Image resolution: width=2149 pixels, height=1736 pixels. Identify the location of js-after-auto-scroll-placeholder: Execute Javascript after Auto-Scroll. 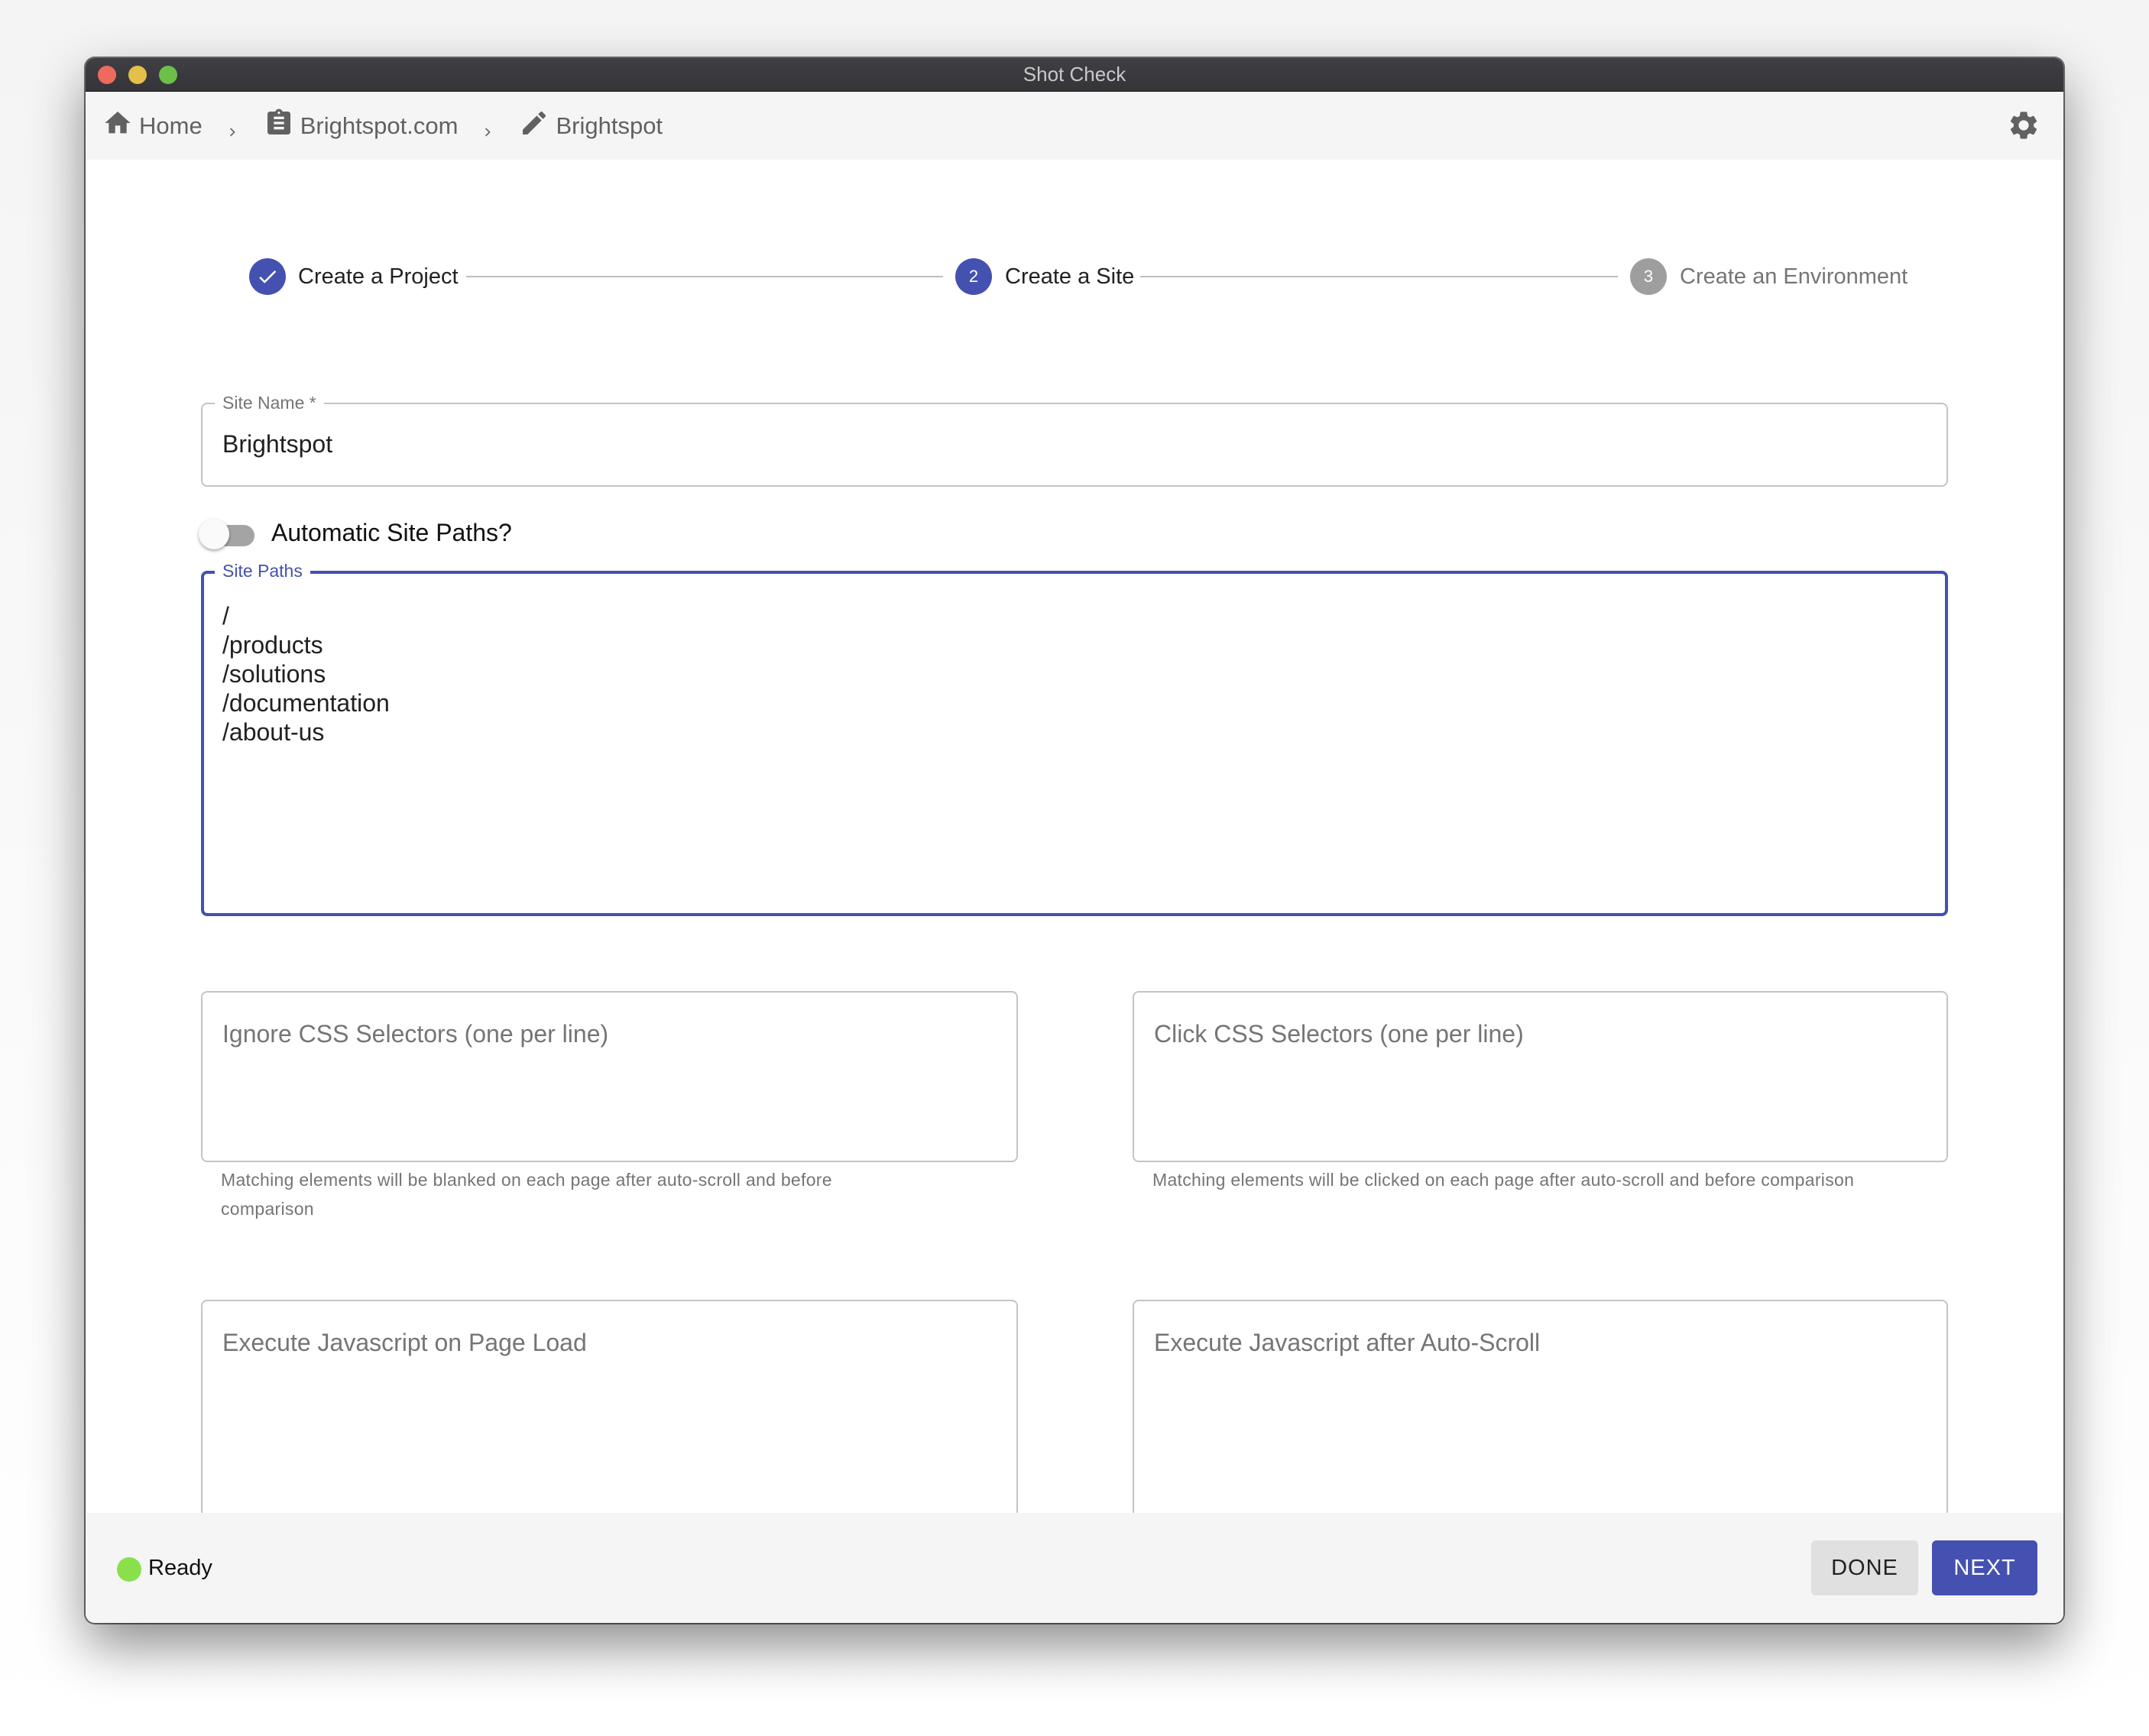
(1347, 1343).